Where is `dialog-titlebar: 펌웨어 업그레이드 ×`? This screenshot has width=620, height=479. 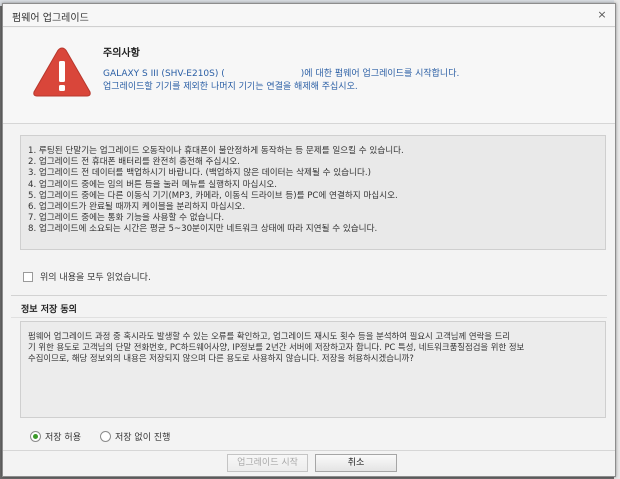
dialog-titlebar: 펌웨어 업그레이드 × is located at coordinates (309, 15).